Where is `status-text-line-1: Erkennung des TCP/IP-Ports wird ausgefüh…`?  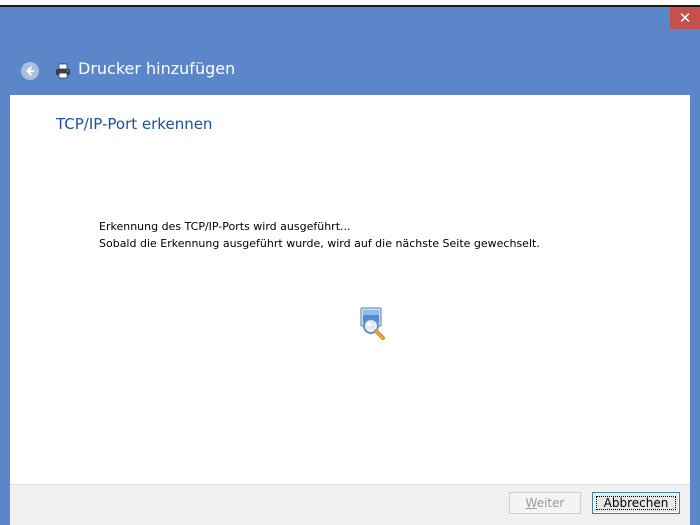 status-text-line-1: Erkennung des TCP/IP-Ports wird ausgefüh… is located at coordinates (225, 226).